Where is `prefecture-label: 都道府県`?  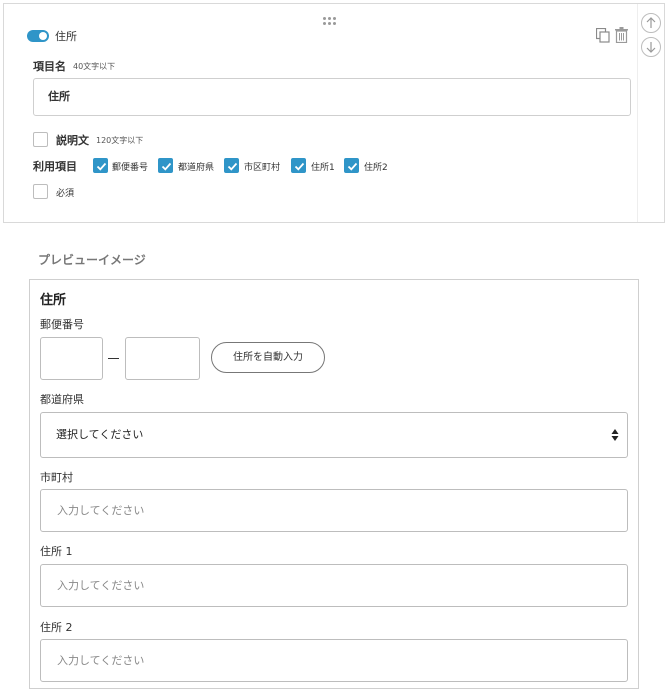 prefecture-label: 都道府県 is located at coordinates (62, 399).